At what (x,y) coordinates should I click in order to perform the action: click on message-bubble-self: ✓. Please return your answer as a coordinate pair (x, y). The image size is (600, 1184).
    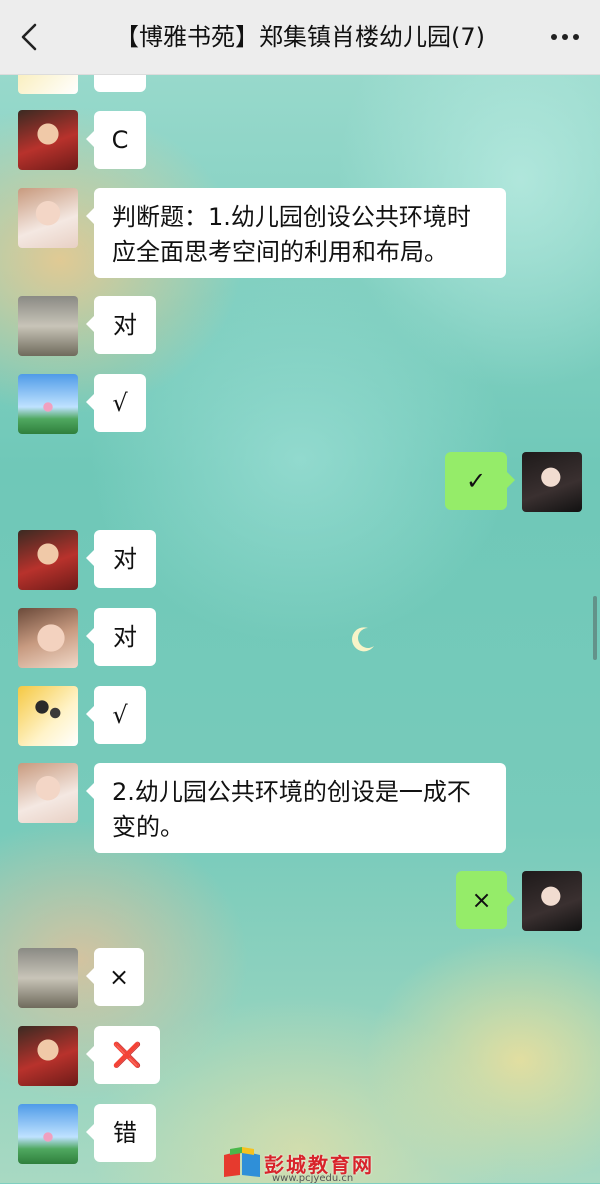
    Looking at the image, I should click on (480, 481).